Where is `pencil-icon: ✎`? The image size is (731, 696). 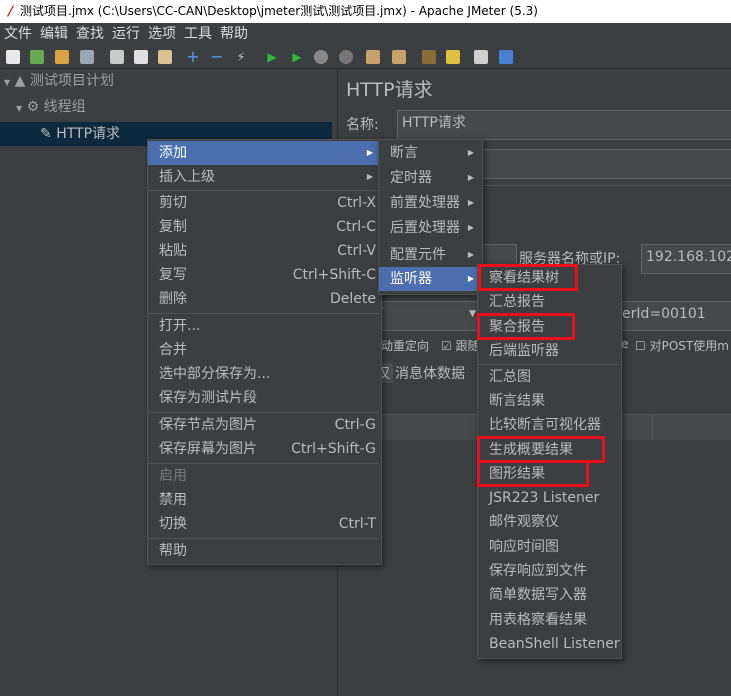 pencil-icon: ✎ is located at coordinates (46, 134).